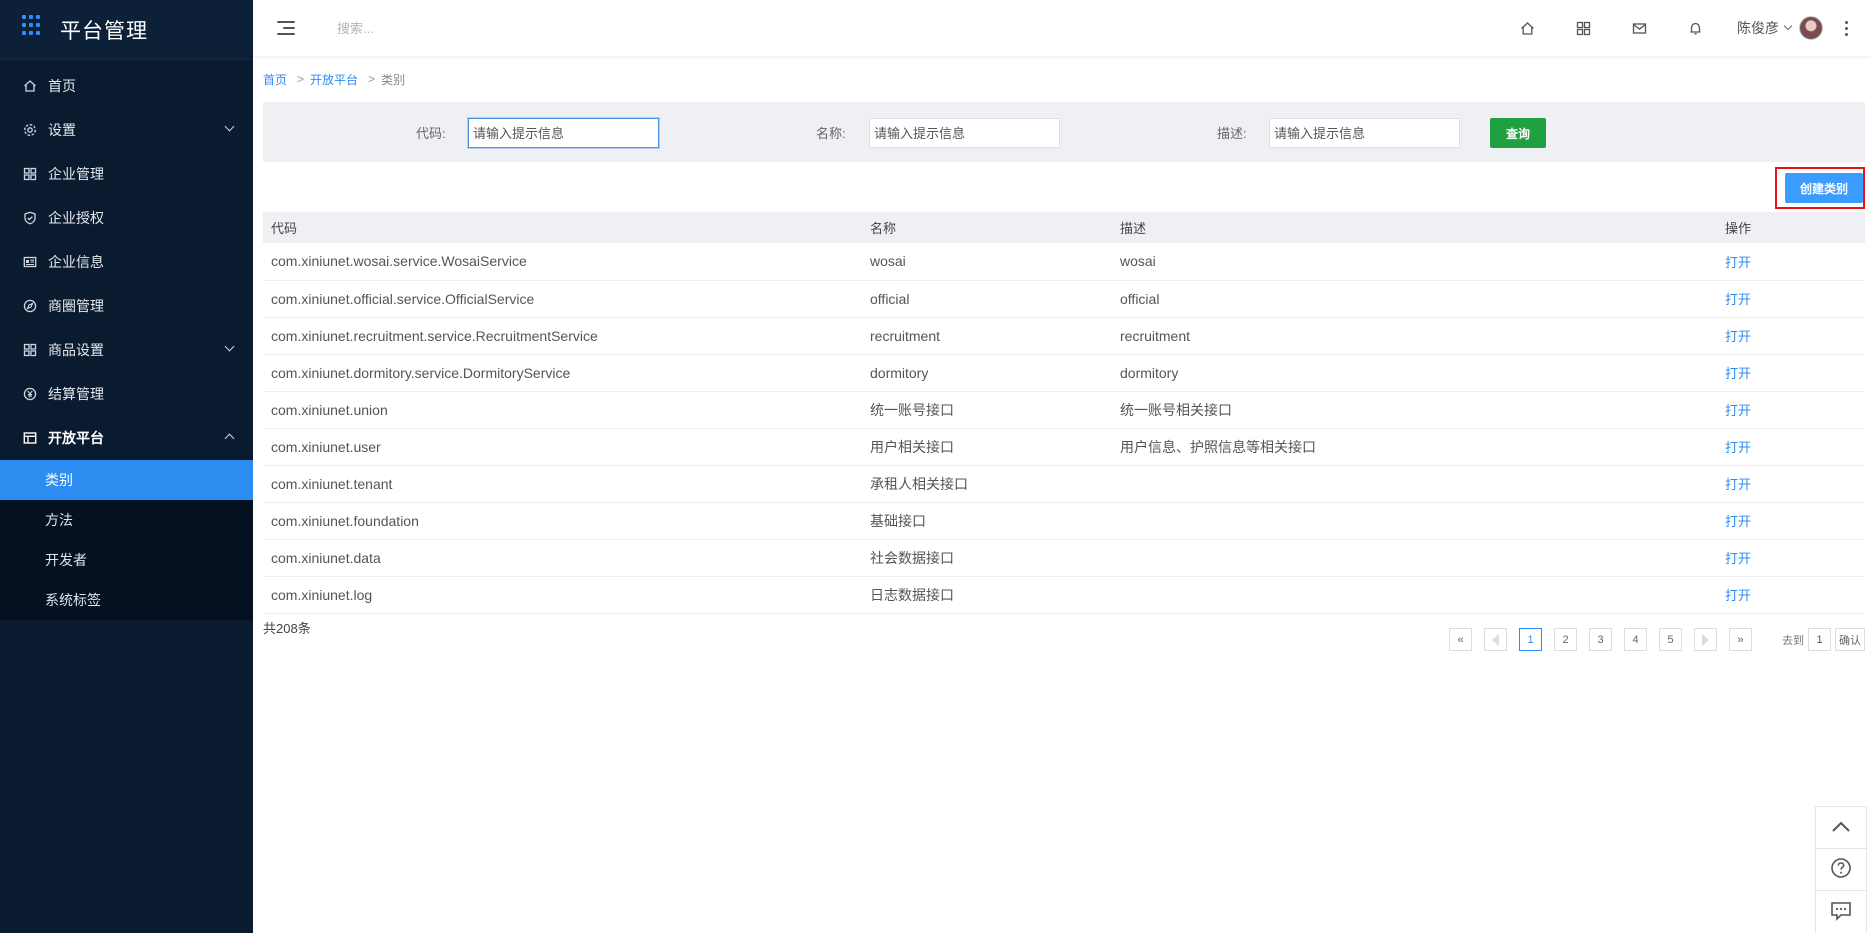  I want to click on sidebar-item-label: 商圈管理, so click(76, 306).